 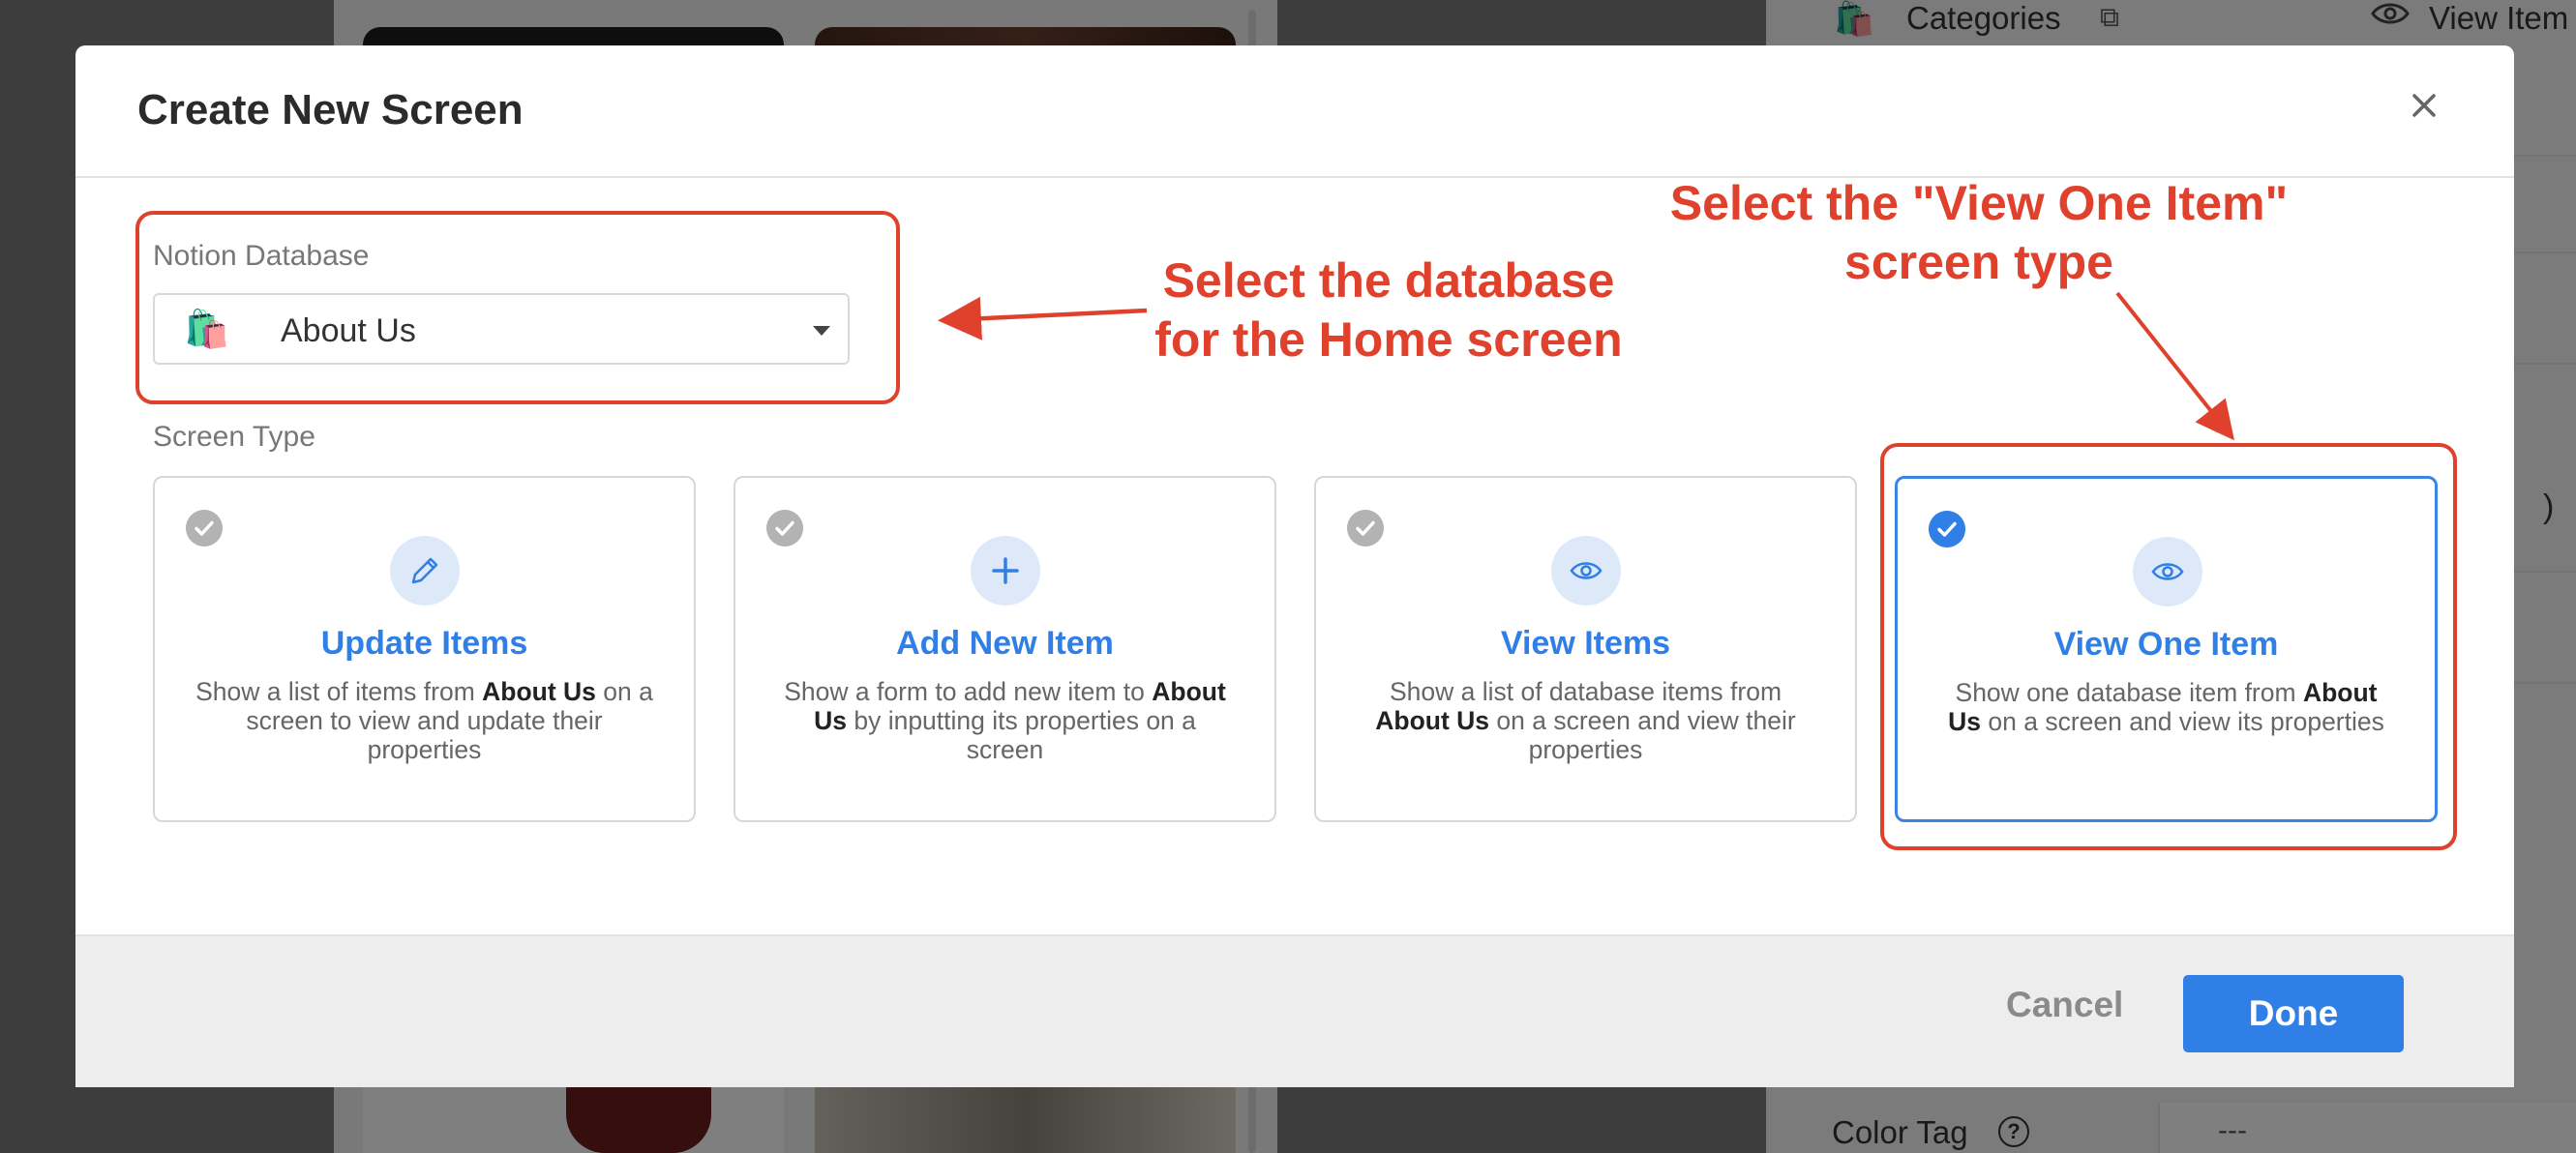 I want to click on annotation-arrows, so click(x=1586, y=366).